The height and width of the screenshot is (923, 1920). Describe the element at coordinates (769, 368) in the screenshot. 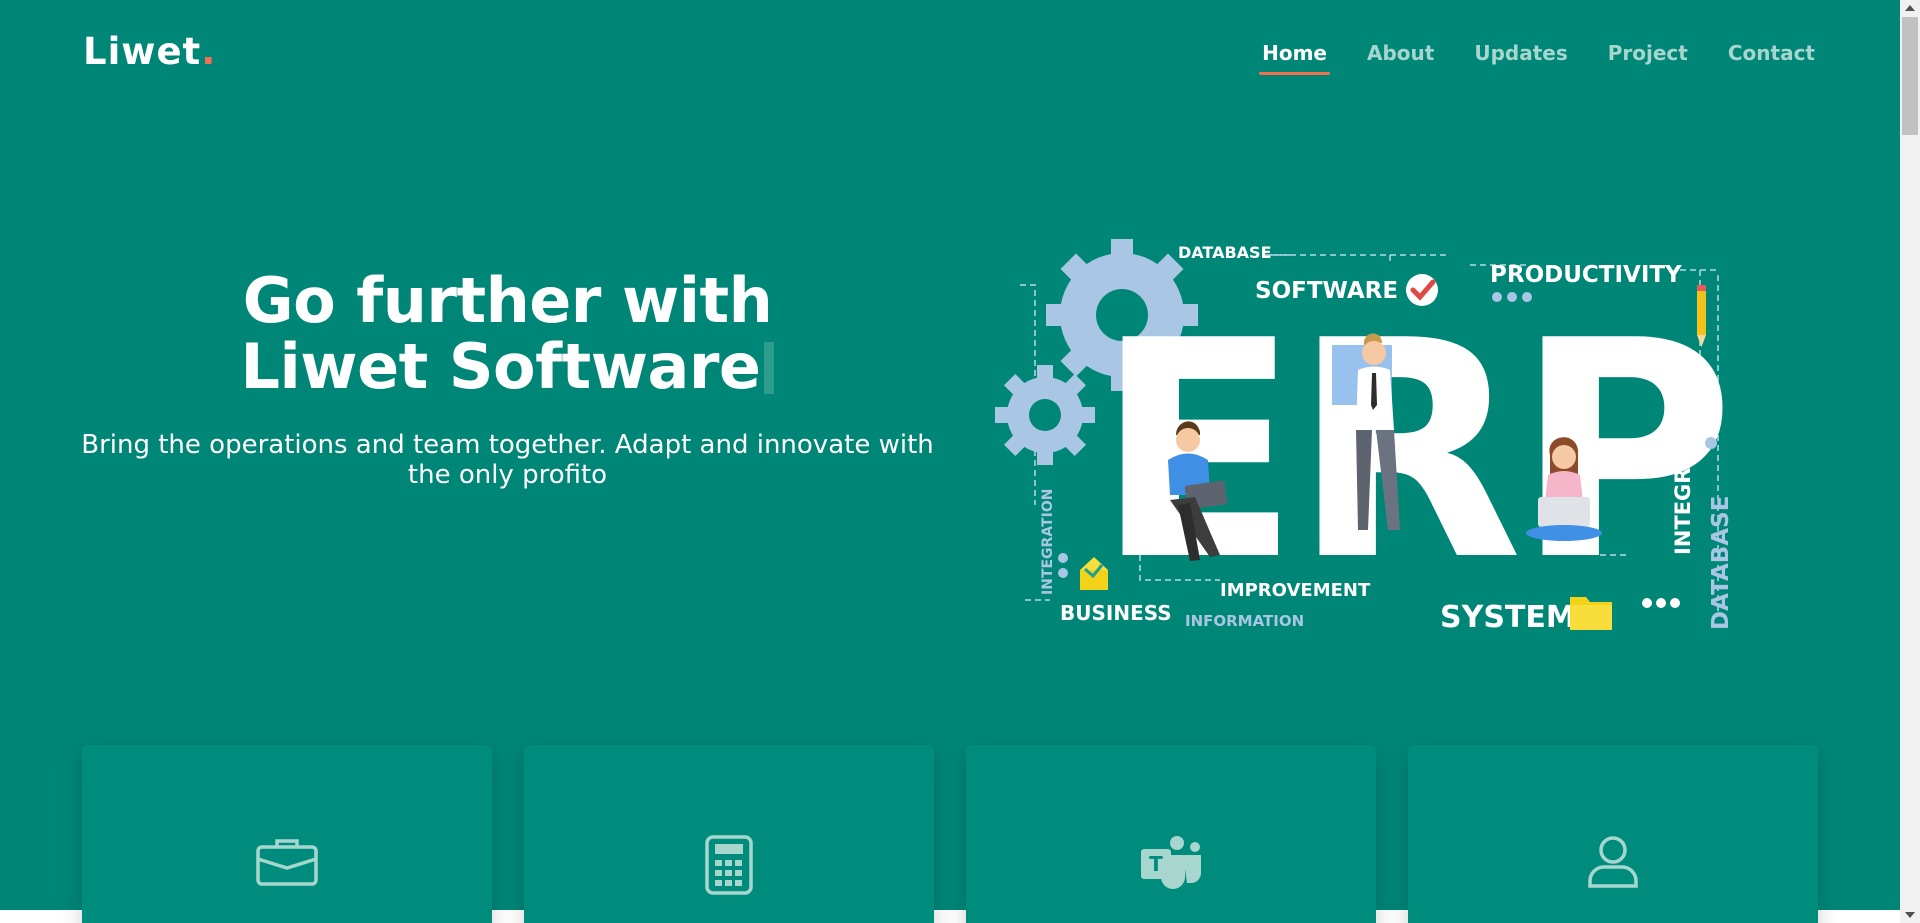

I see `typing-caret` at that location.